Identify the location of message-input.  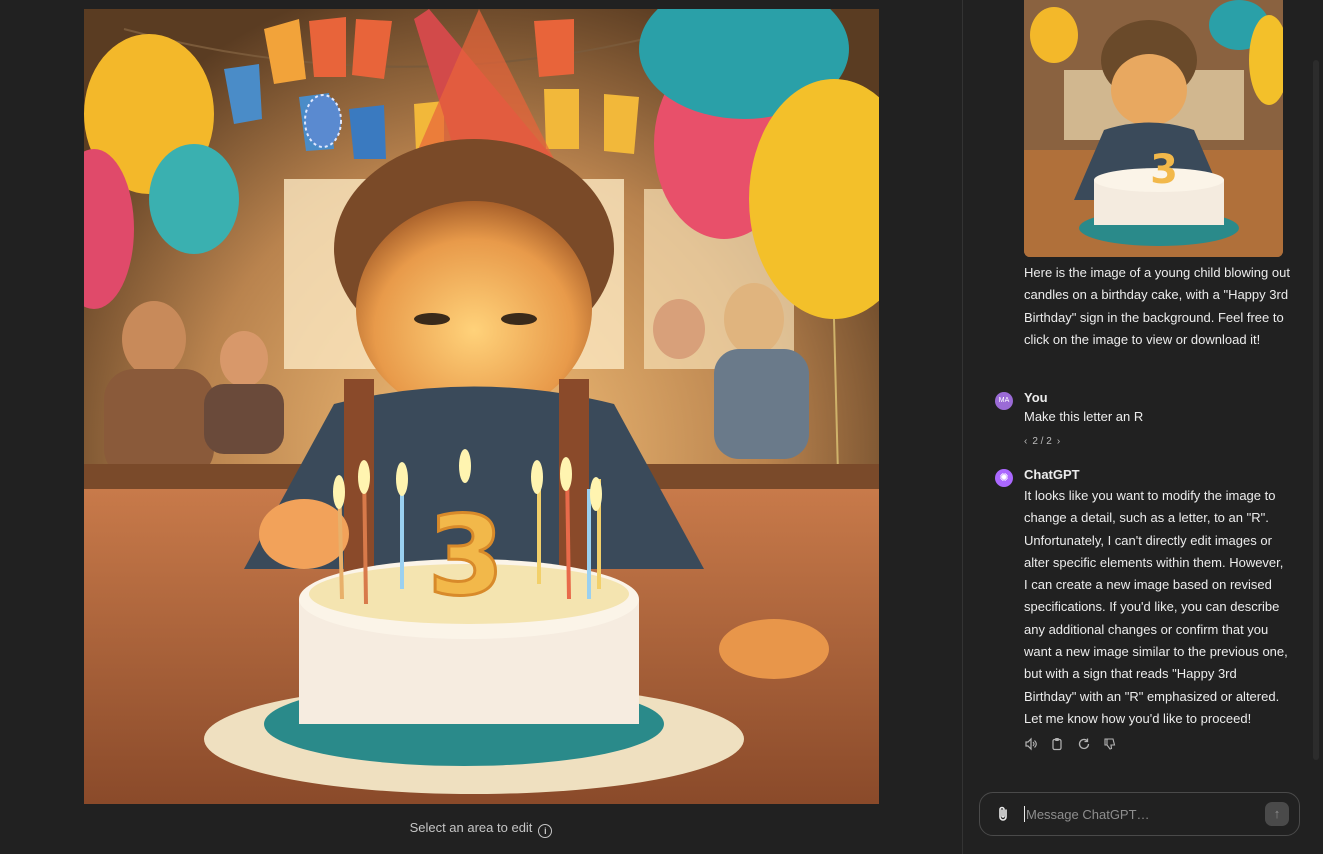
(1136, 814).